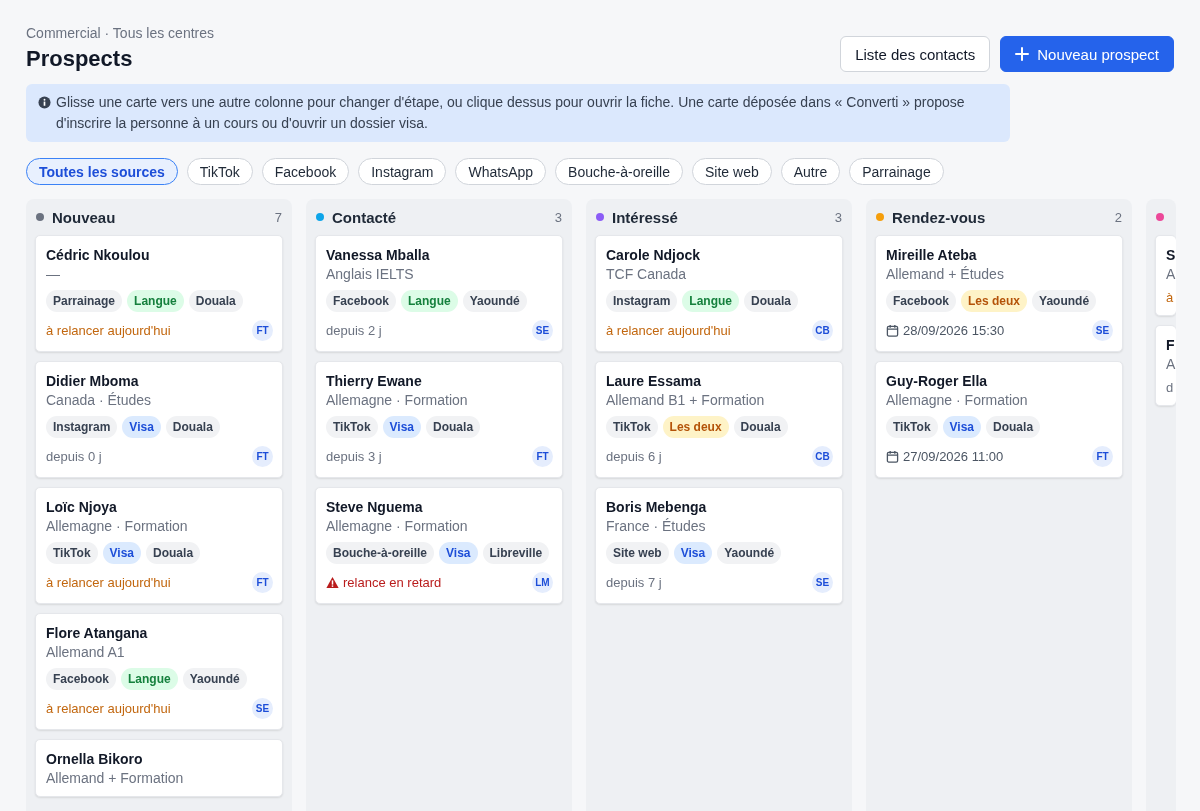 This screenshot has width=1200, height=811. Describe the element at coordinates (305, 171) in the screenshot. I see `source-filter: Facebook` at that location.